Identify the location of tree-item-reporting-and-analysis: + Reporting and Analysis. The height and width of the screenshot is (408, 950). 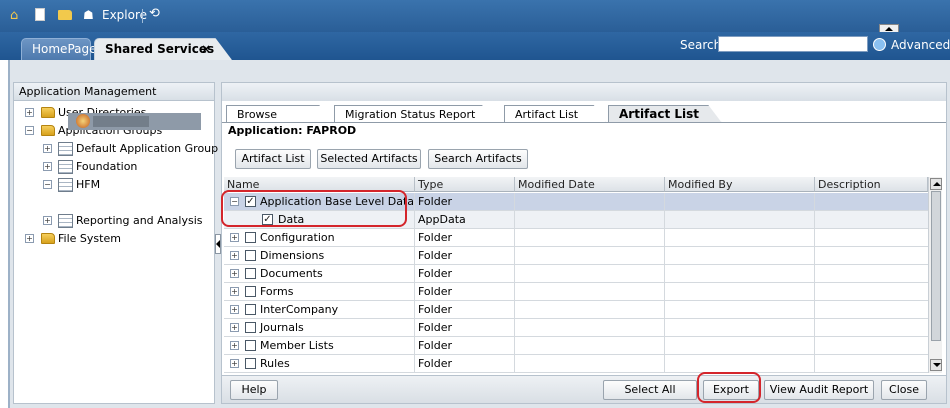
(114, 221).